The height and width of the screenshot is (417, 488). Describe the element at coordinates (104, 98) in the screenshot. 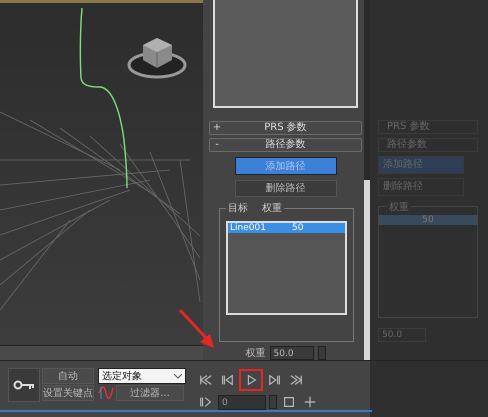

I see `spline-path` at that location.